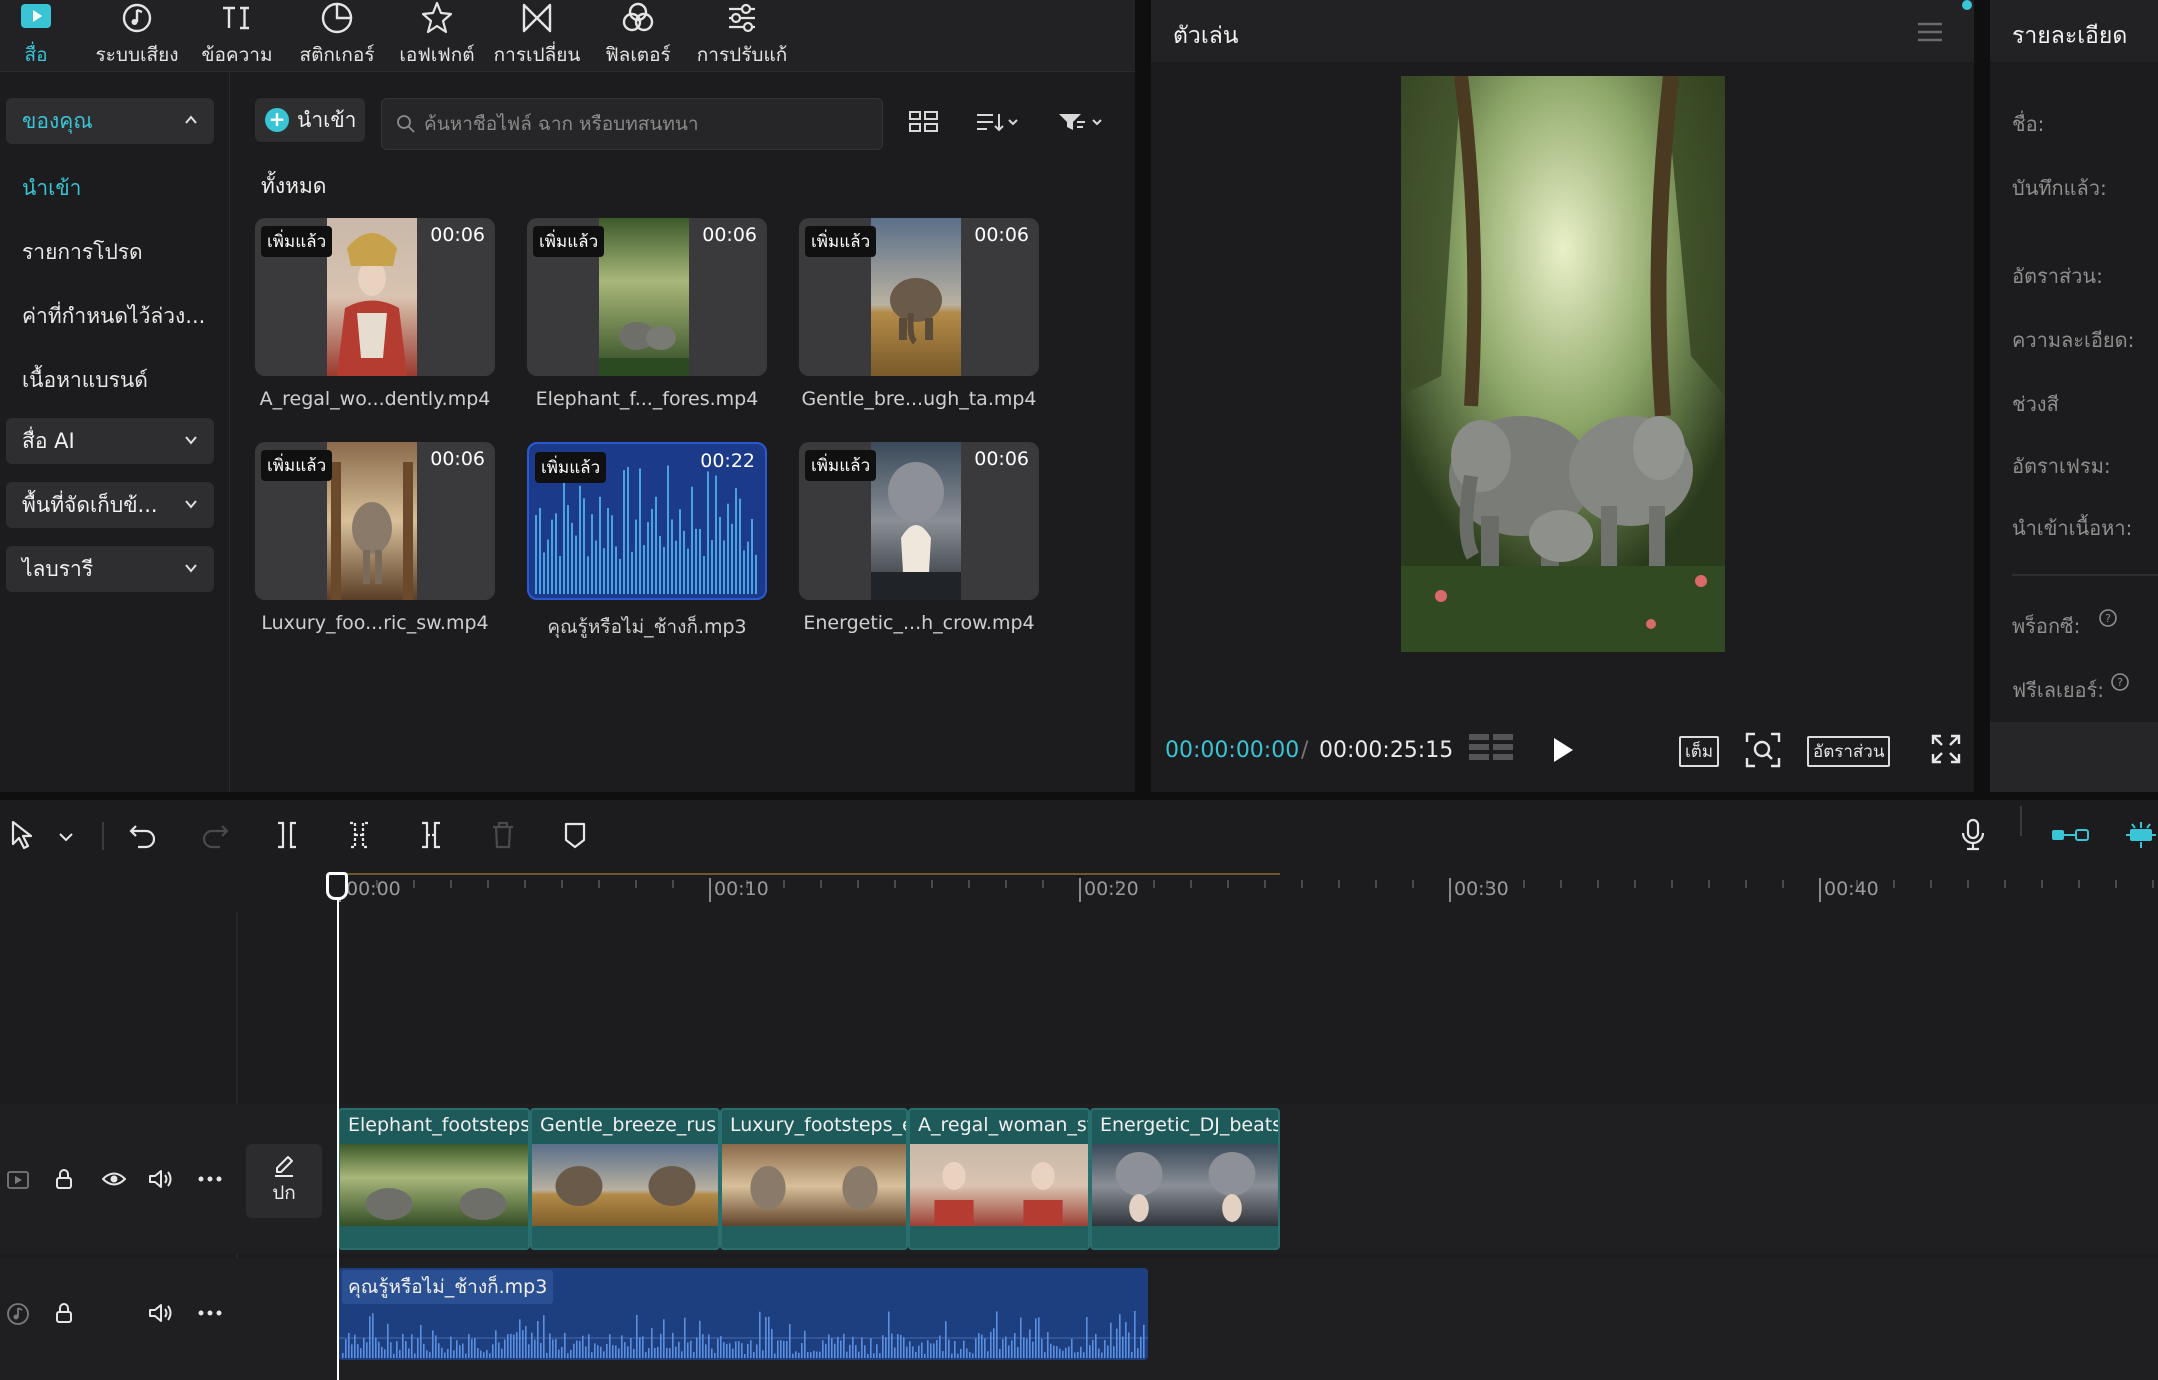  Describe the element at coordinates (110, 569) in the screenshot. I see `sidebar-group-library: ไลบรารี` at that location.